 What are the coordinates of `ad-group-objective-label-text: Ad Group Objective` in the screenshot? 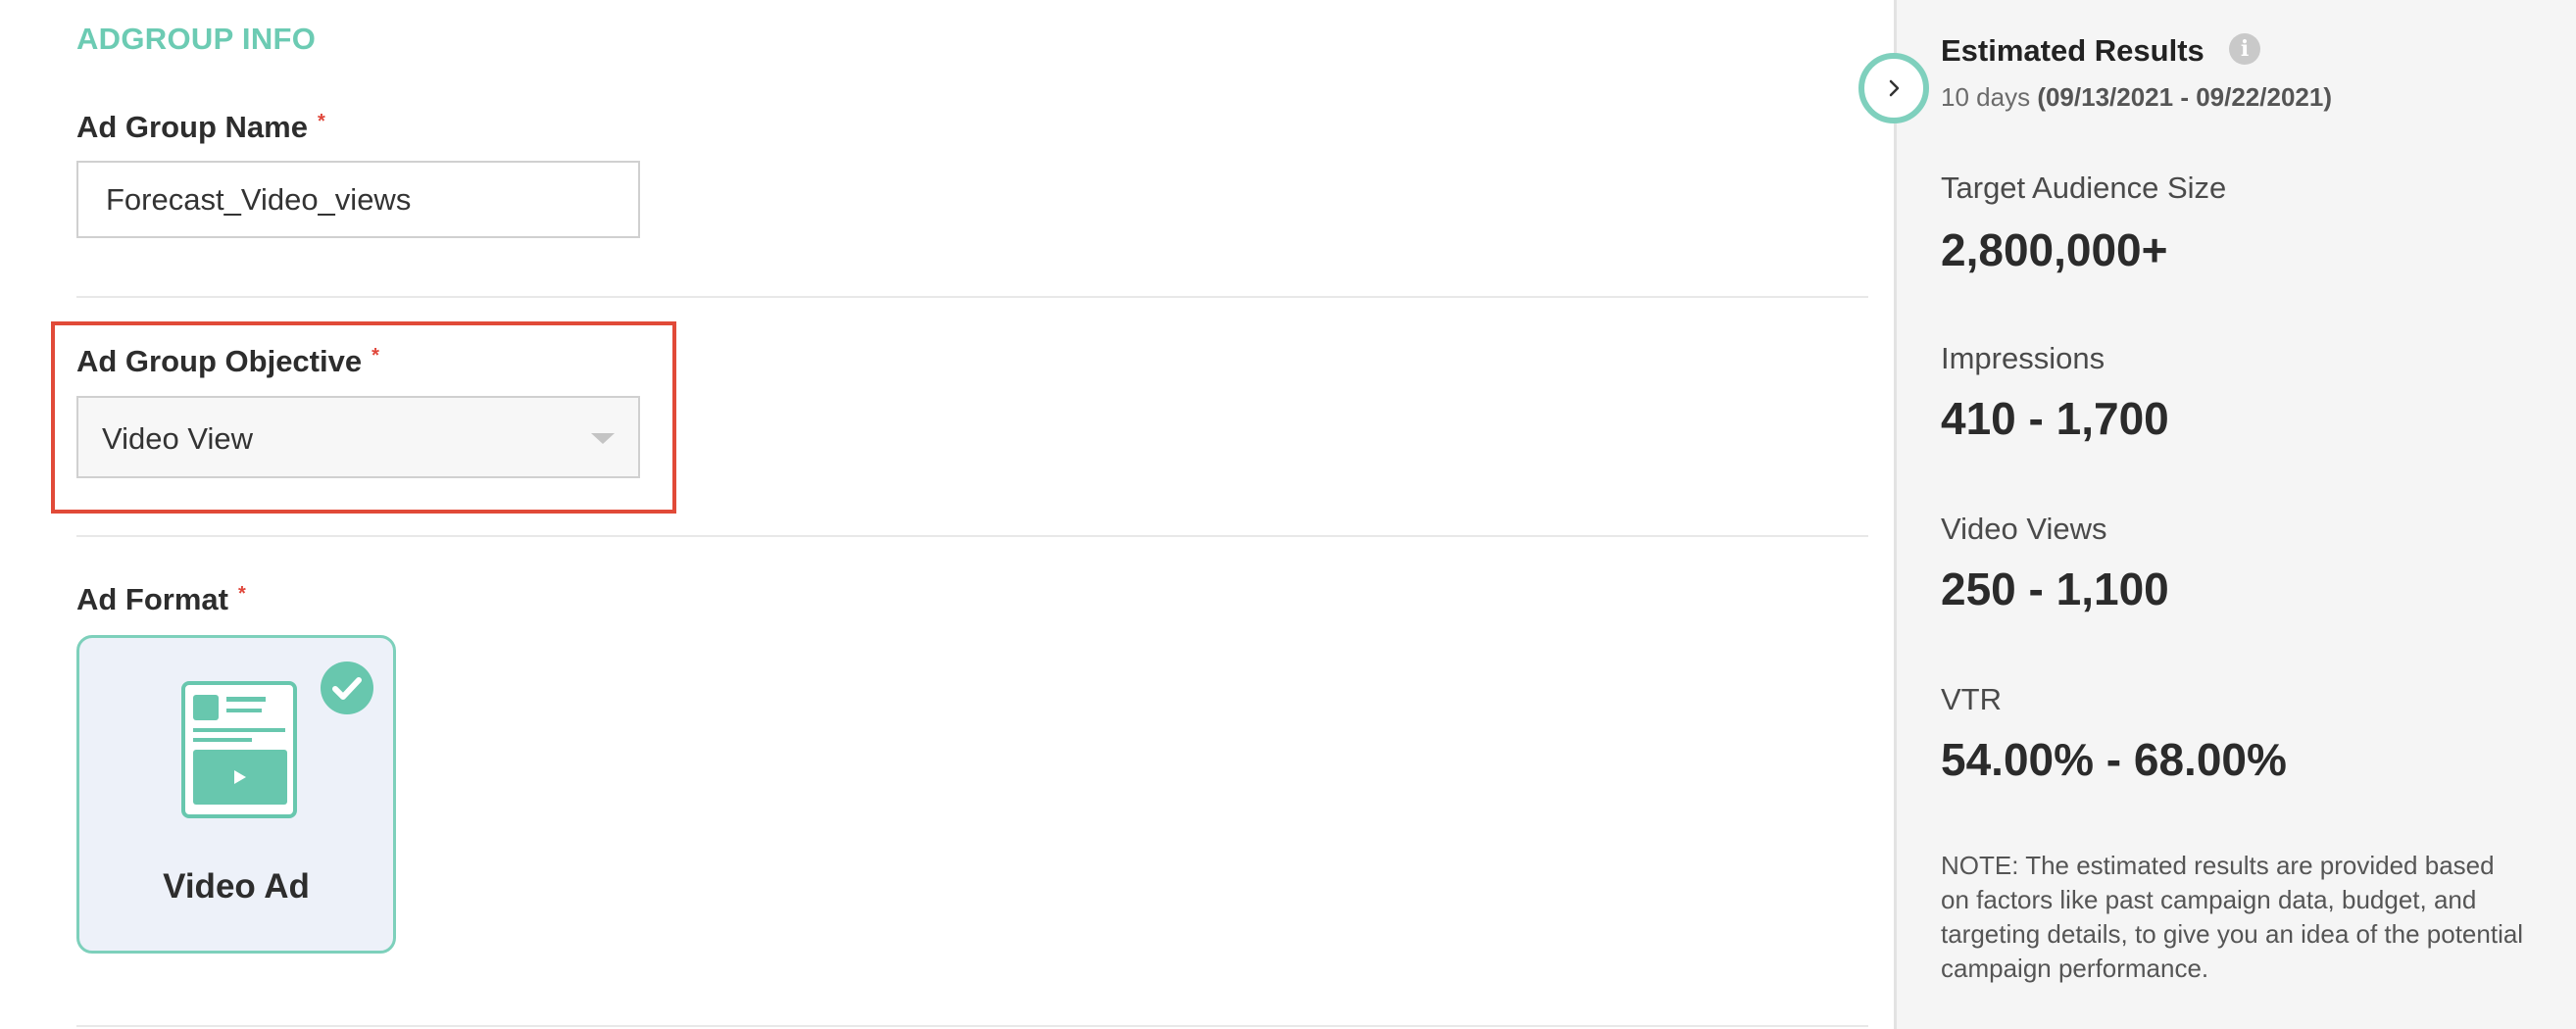 It's located at (219, 361).